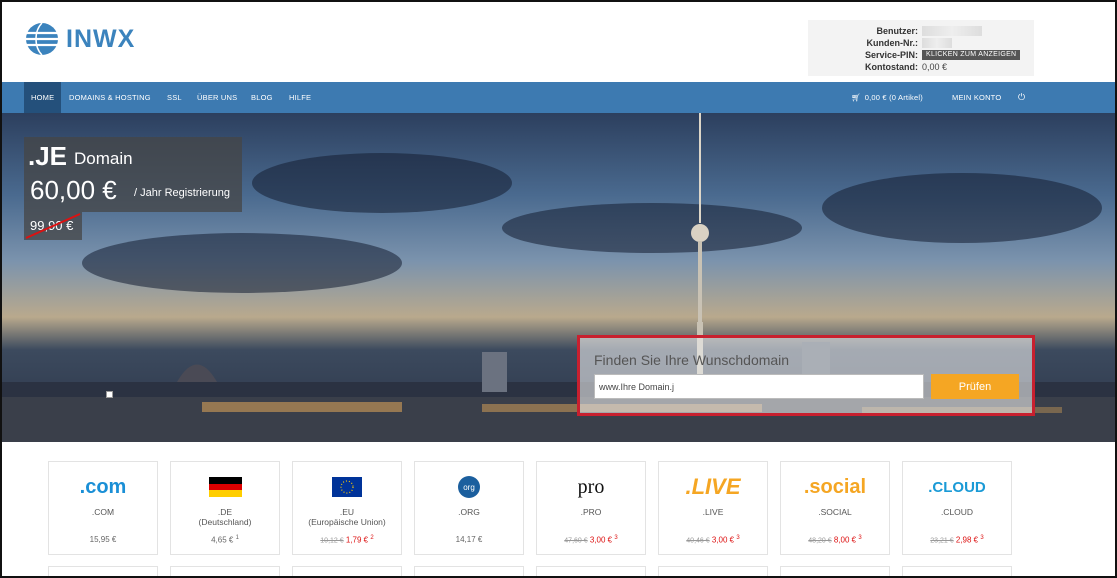  I want to click on cloud-logo-text: .CLOUD, so click(957, 487).